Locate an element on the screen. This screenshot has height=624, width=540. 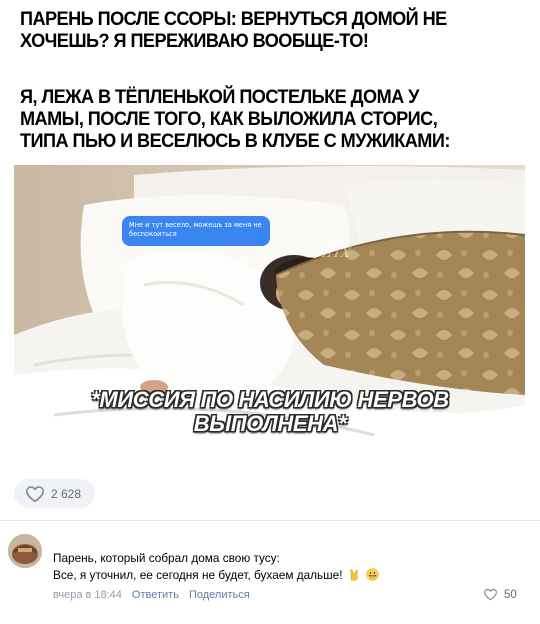
divider is located at coordinates (270, 520).